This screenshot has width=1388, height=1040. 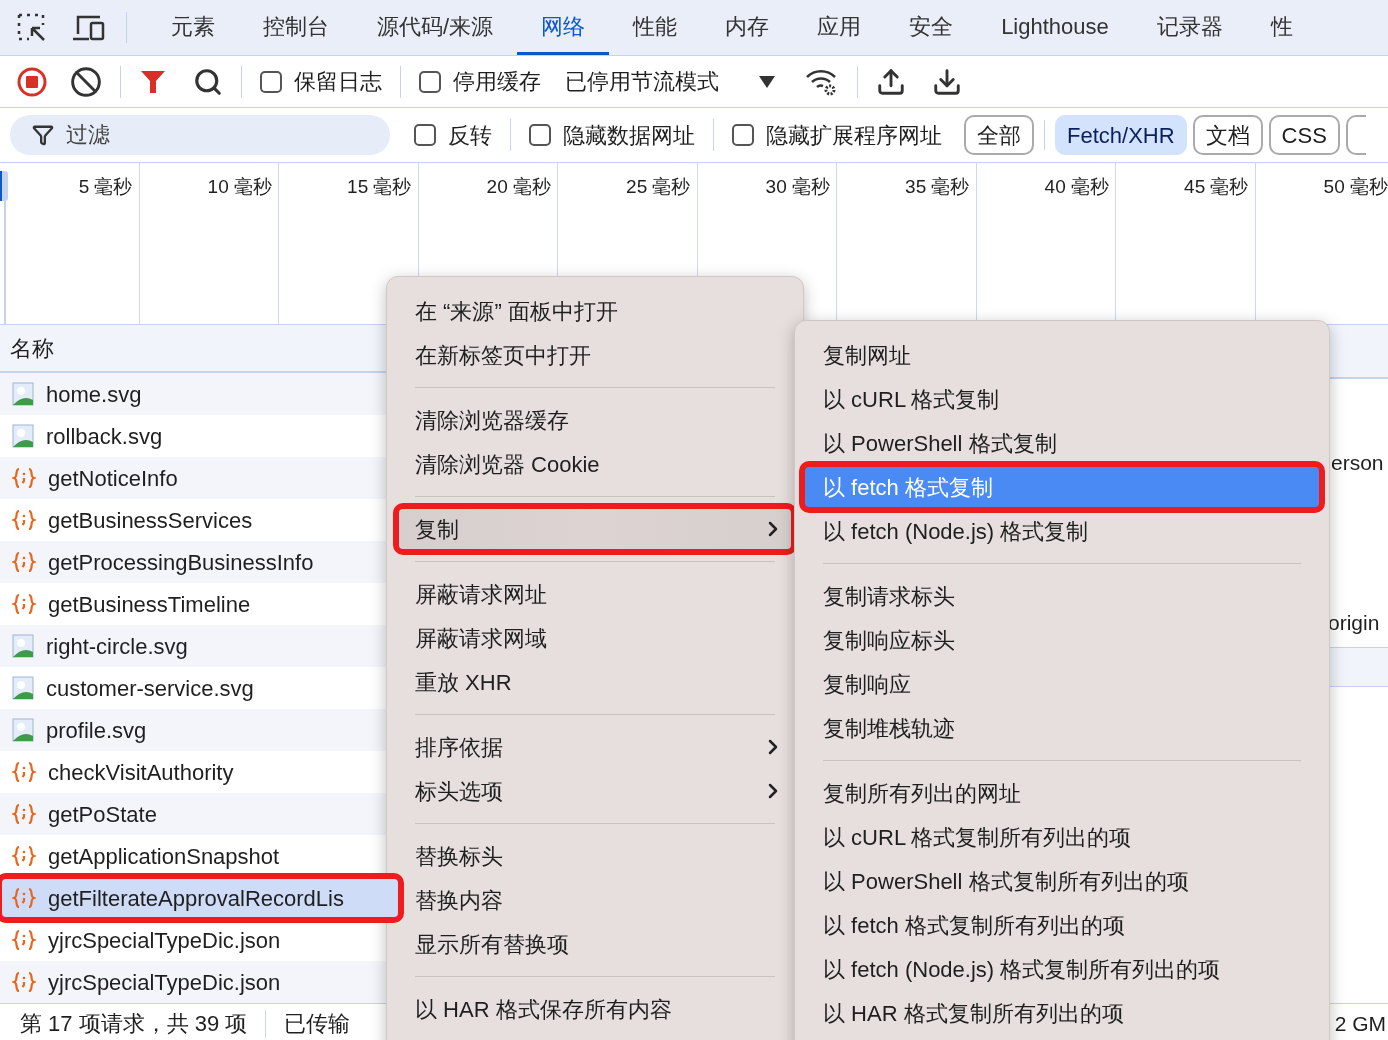 What do you see at coordinates (595, 1009) in the screenshot?
I see `menu-item: 以 HAR 格式保存所有内容` at bounding box center [595, 1009].